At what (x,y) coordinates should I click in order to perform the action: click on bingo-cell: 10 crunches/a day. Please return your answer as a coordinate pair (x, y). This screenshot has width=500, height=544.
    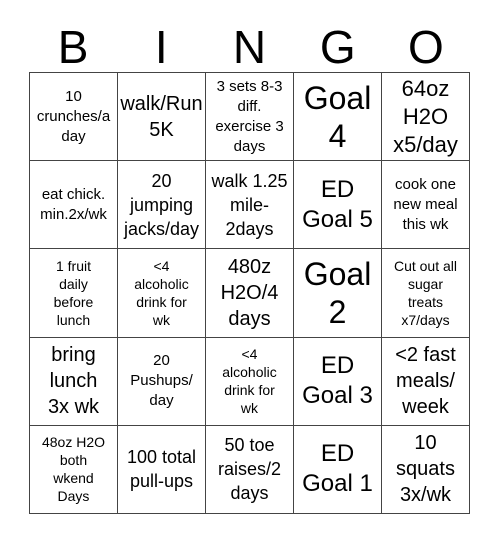
    Looking at the image, I should click on (74, 117).